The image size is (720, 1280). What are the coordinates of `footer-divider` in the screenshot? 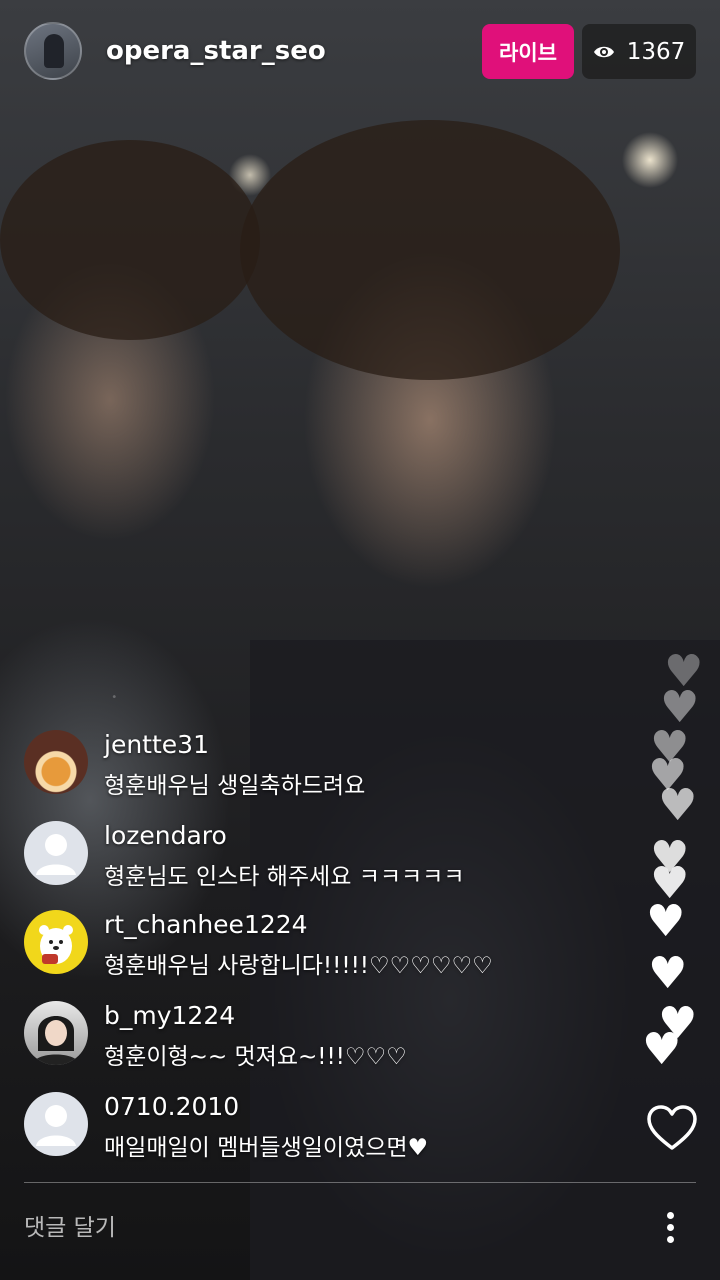 It's located at (360, 1182).